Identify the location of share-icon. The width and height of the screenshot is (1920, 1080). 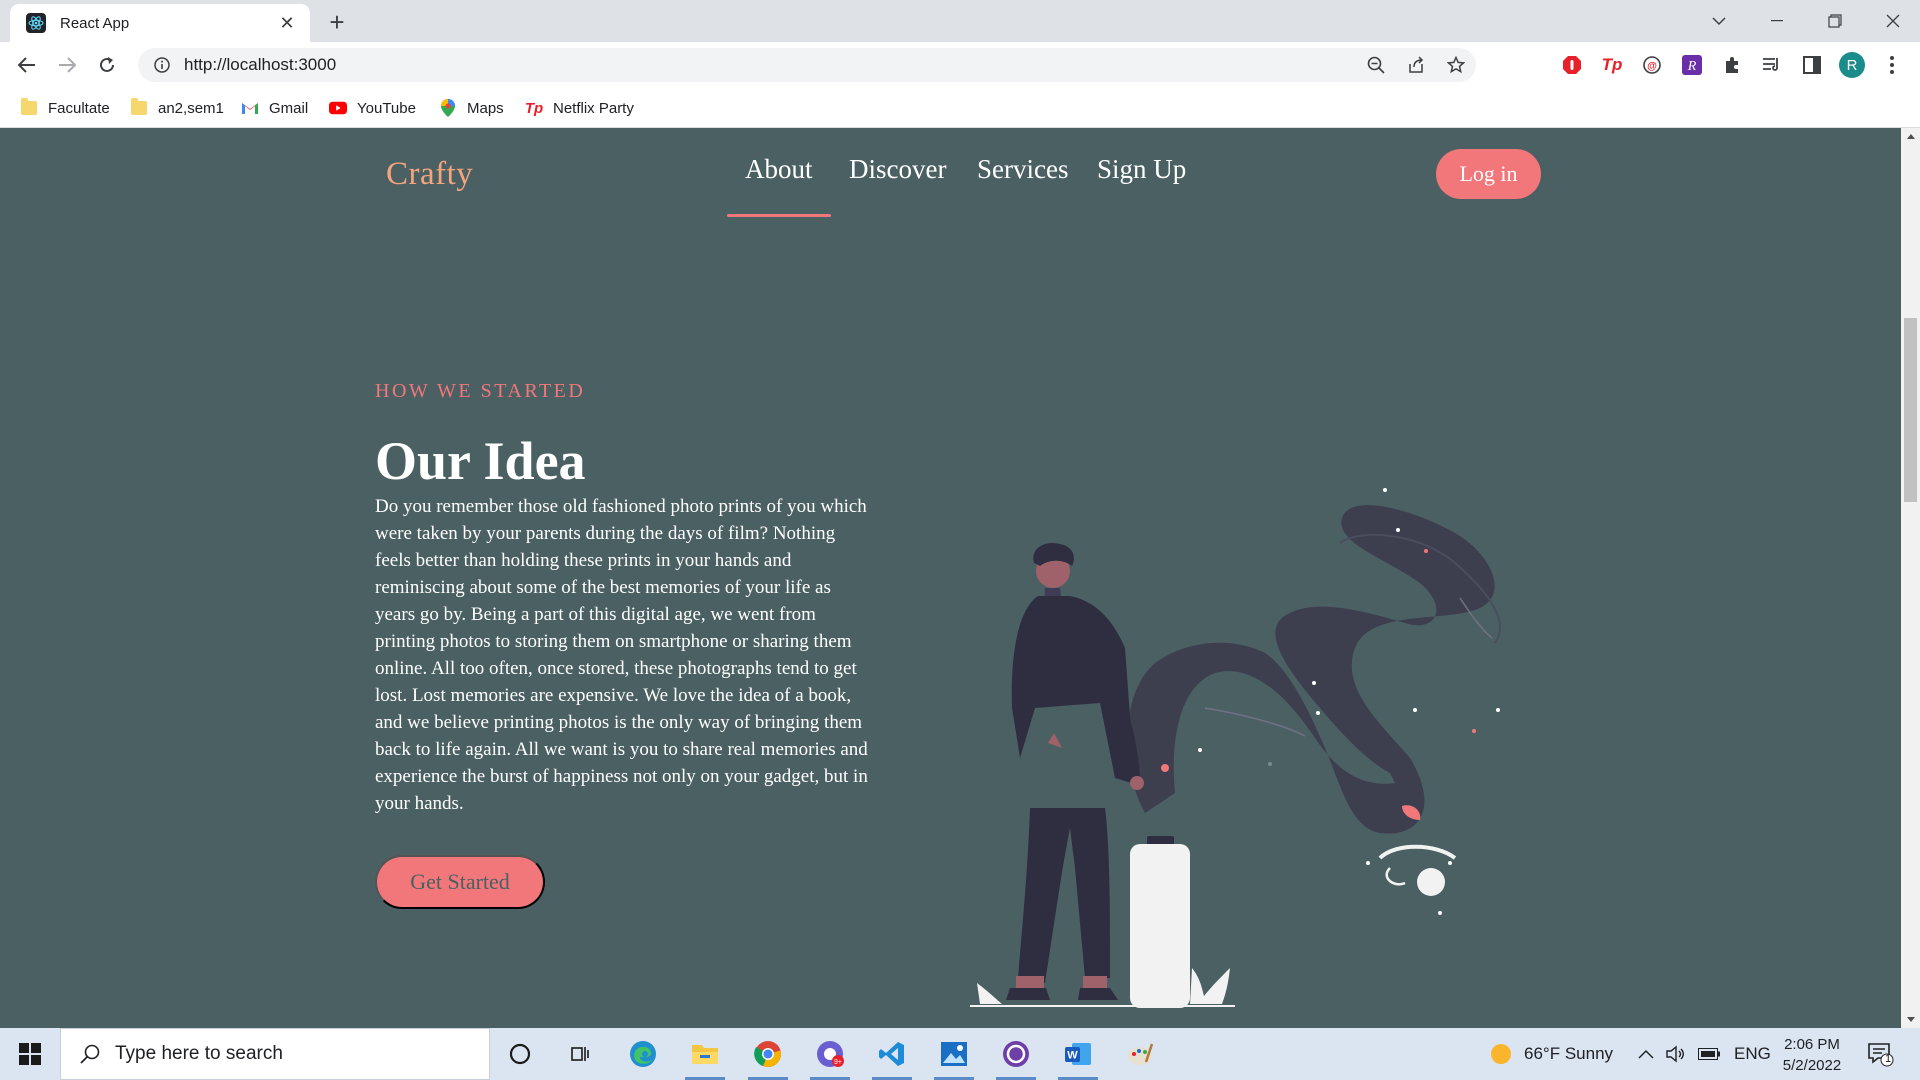
(1416, 65).